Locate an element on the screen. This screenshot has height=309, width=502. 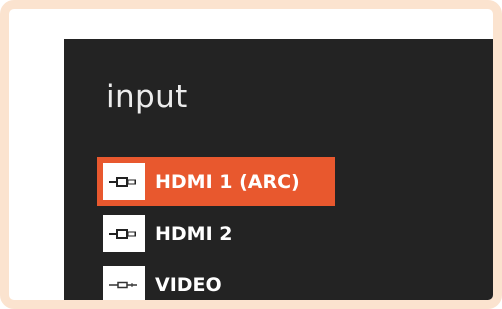
input-item-hdmi-1-arc: HDMI 1 (ARC) is located at coordinates (216, 181).